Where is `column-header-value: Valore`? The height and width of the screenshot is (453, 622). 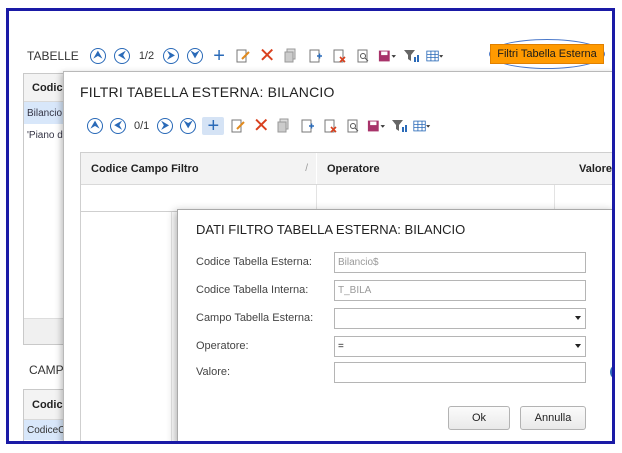
column-header-value: Valore is located at coordinates (583, 168).